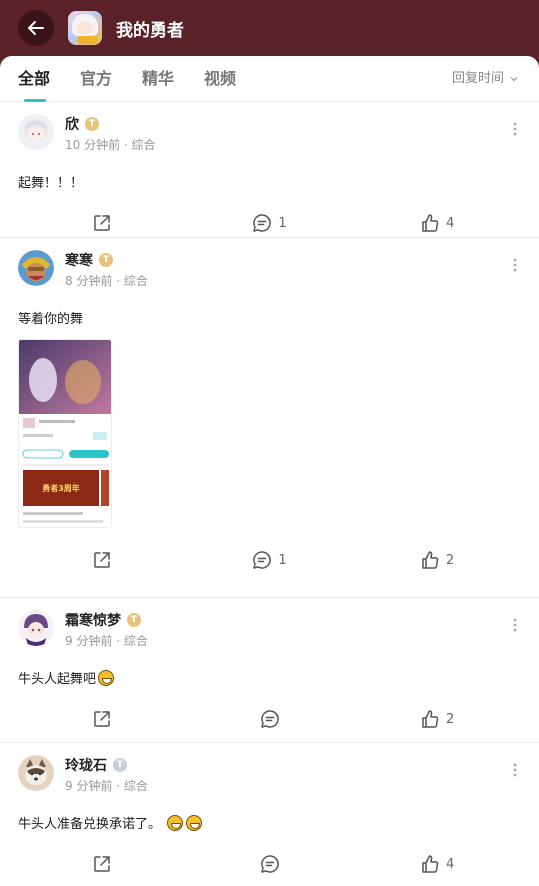  I want to click on username: 寒寒, so click(79, 260).